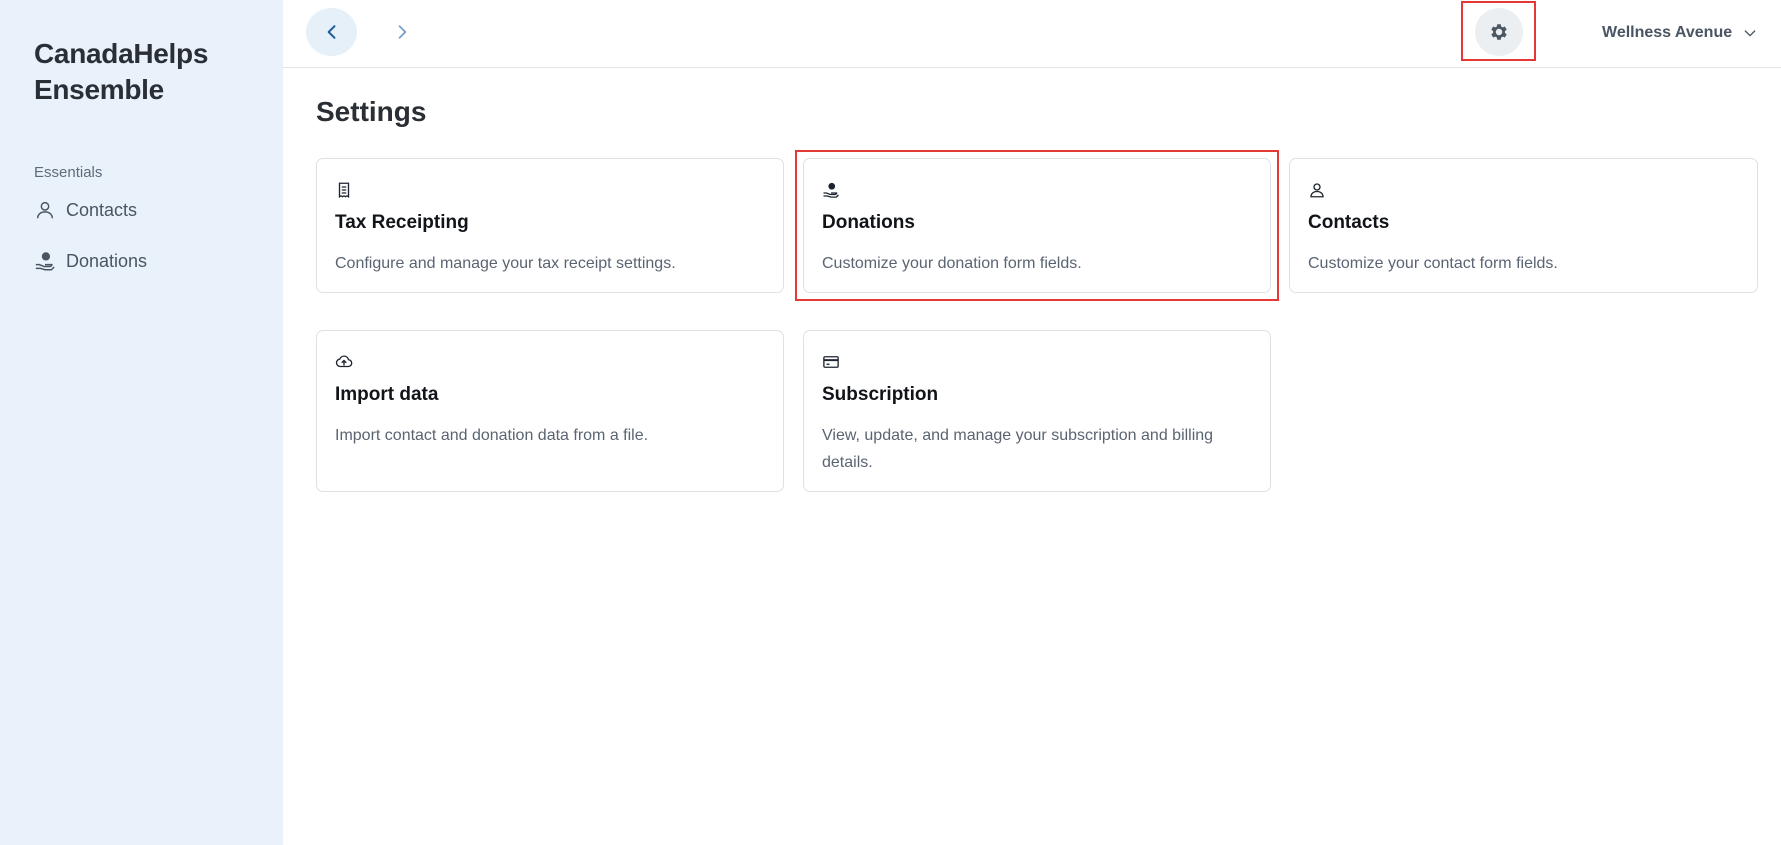  I want to click on sidebar-item-label: Contacts, so click(102, 209).